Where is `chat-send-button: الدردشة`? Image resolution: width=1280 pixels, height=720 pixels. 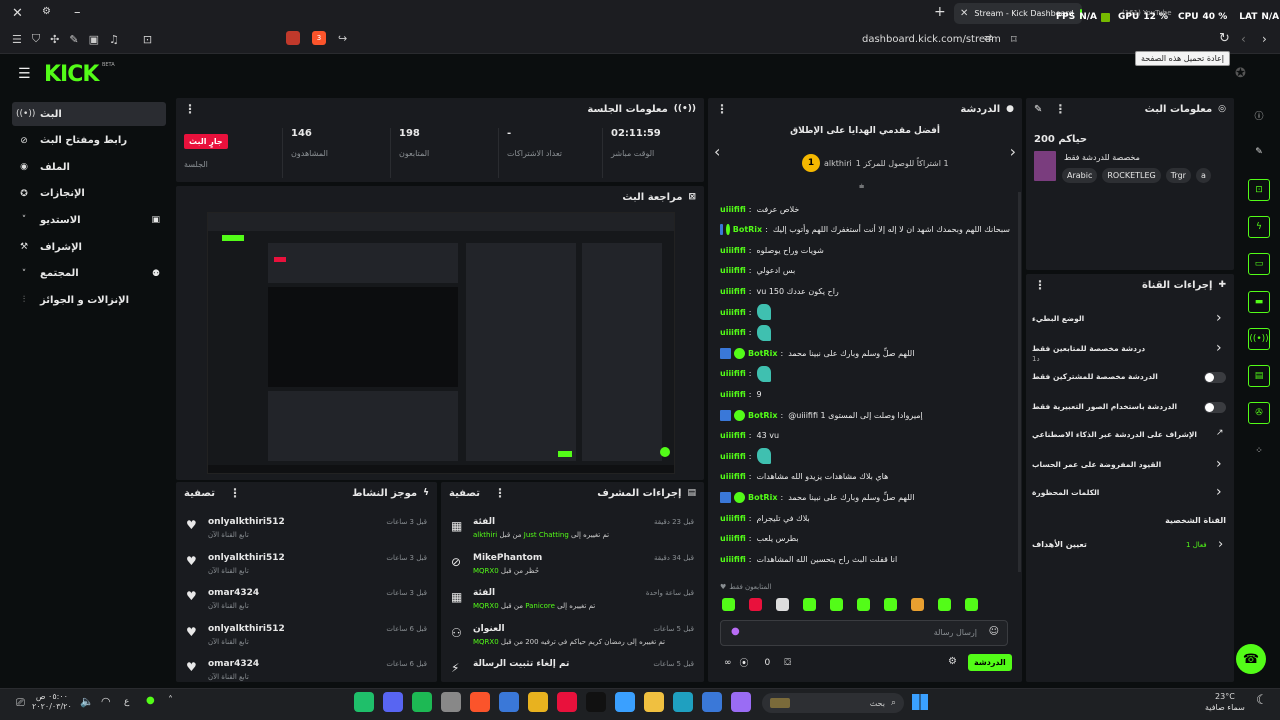 chat-send-button: الدردشة is located at coordinates (990, 662).